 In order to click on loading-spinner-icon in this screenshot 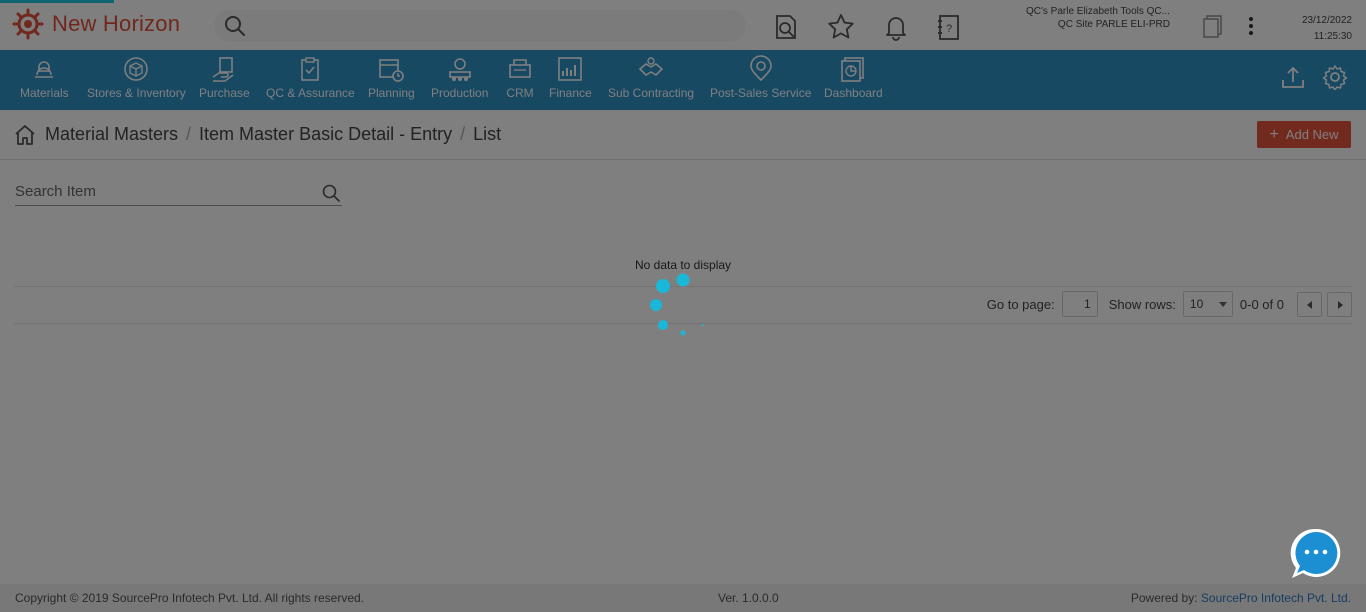, I will do `click(677, 304)`.